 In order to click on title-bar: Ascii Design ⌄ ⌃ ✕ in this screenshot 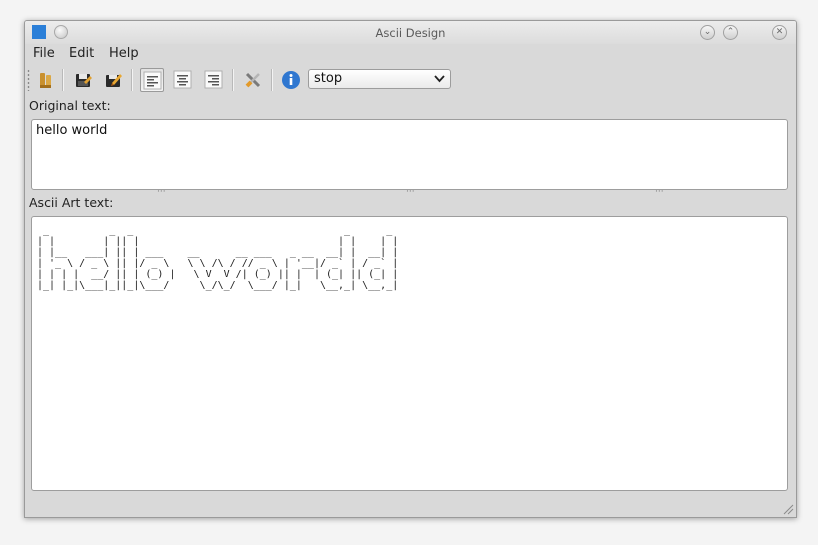, I will do `click(410, 32)`.